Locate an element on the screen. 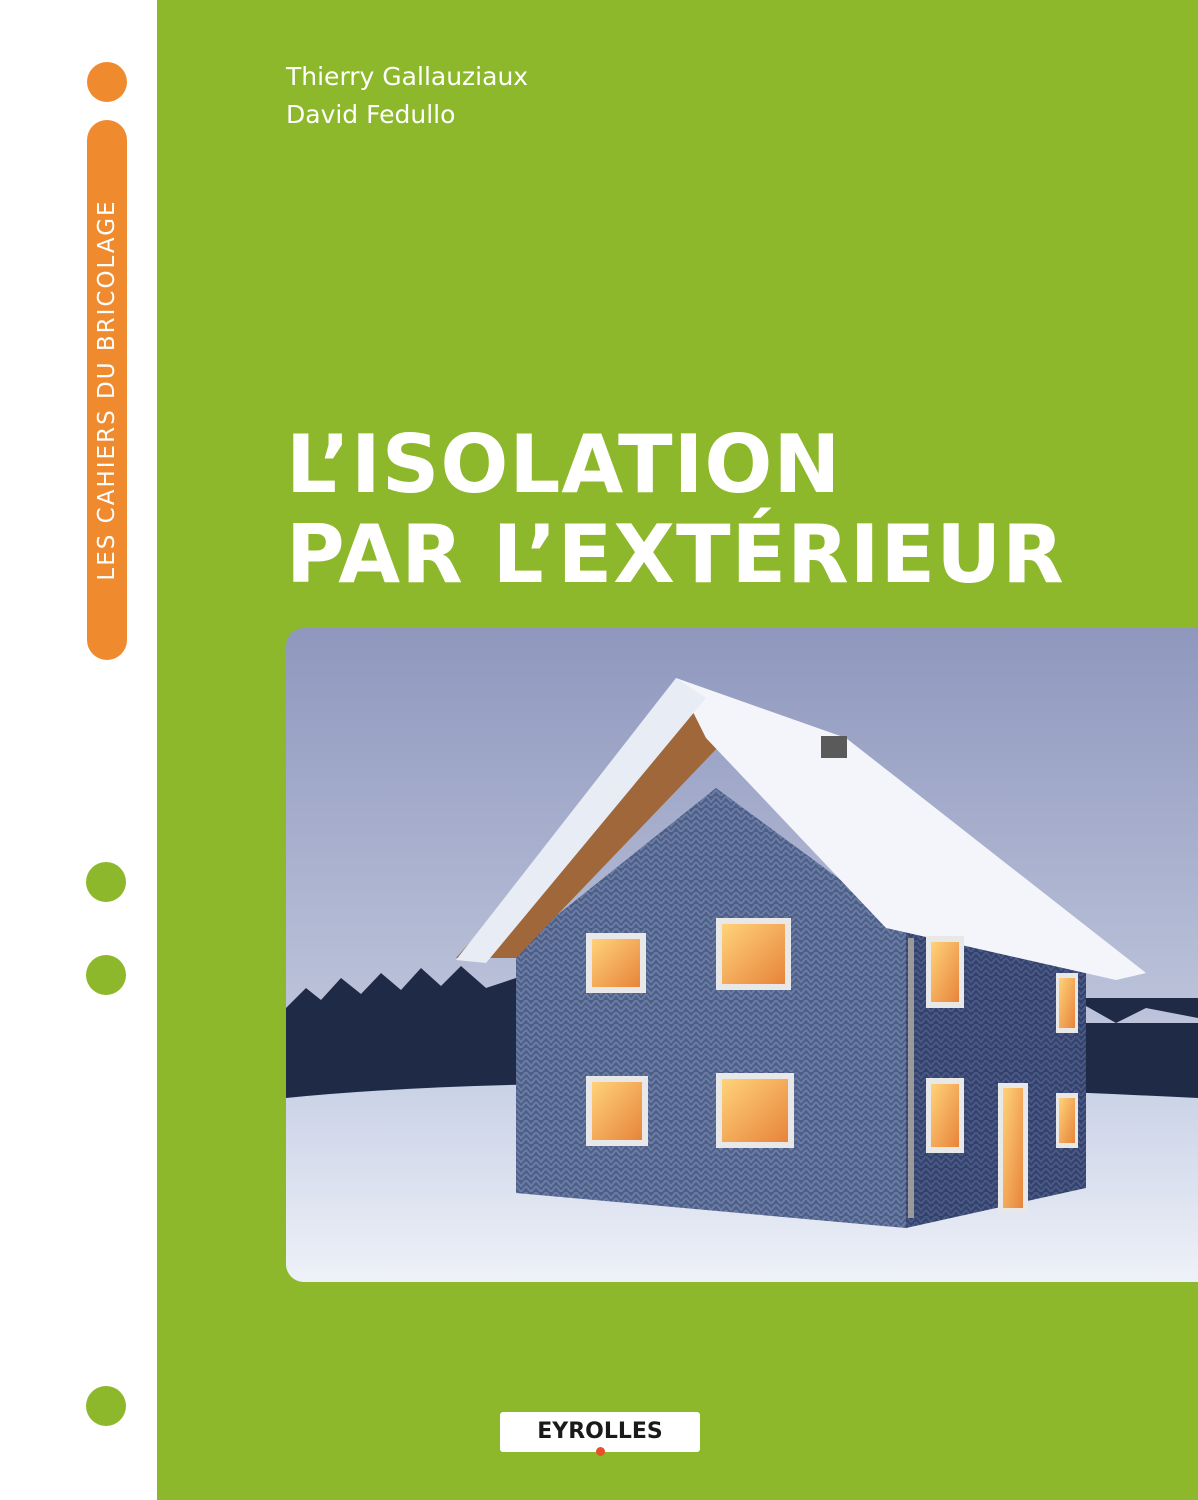 The width and height of the screenshot is (1198, 1500). orange-binder-dot-icon is located at coordinates (107, 82).